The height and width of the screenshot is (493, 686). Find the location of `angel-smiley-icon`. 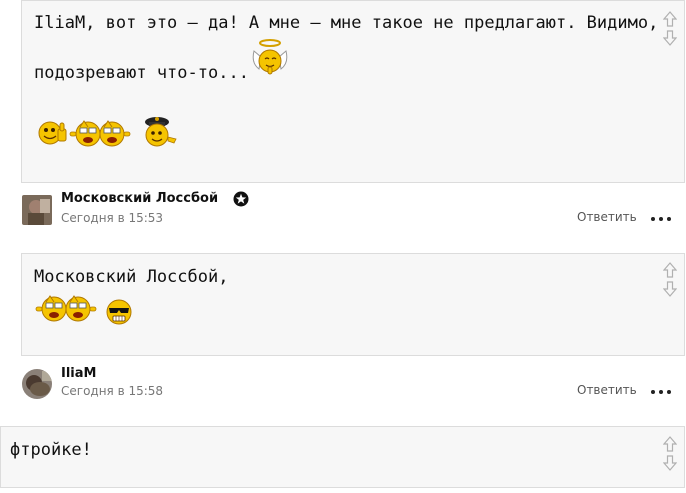

angel-smiley-icon is located at coordinates (270, 57).